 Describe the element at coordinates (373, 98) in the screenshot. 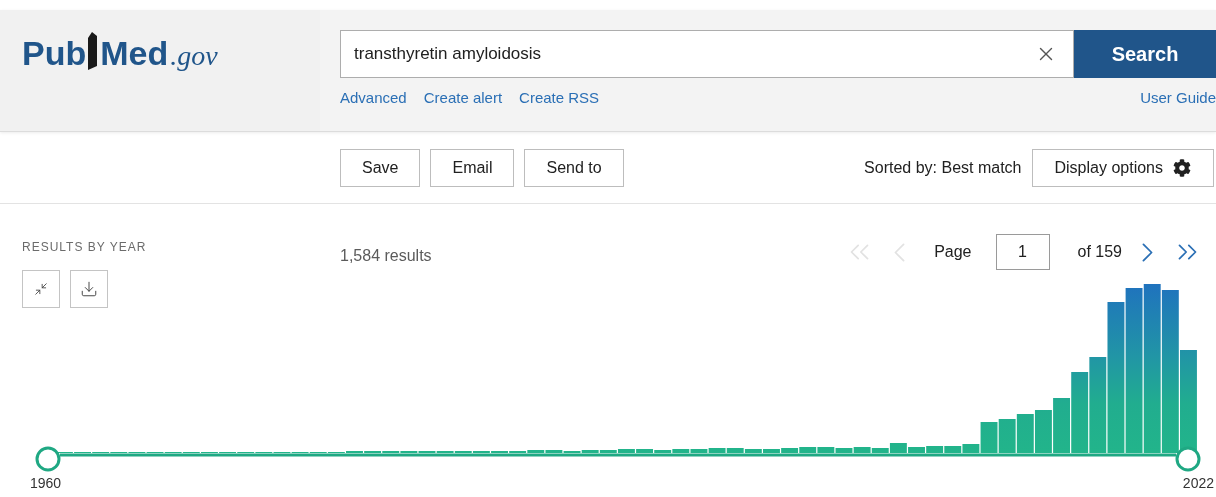

I see `search-link: Advanced` at that location.